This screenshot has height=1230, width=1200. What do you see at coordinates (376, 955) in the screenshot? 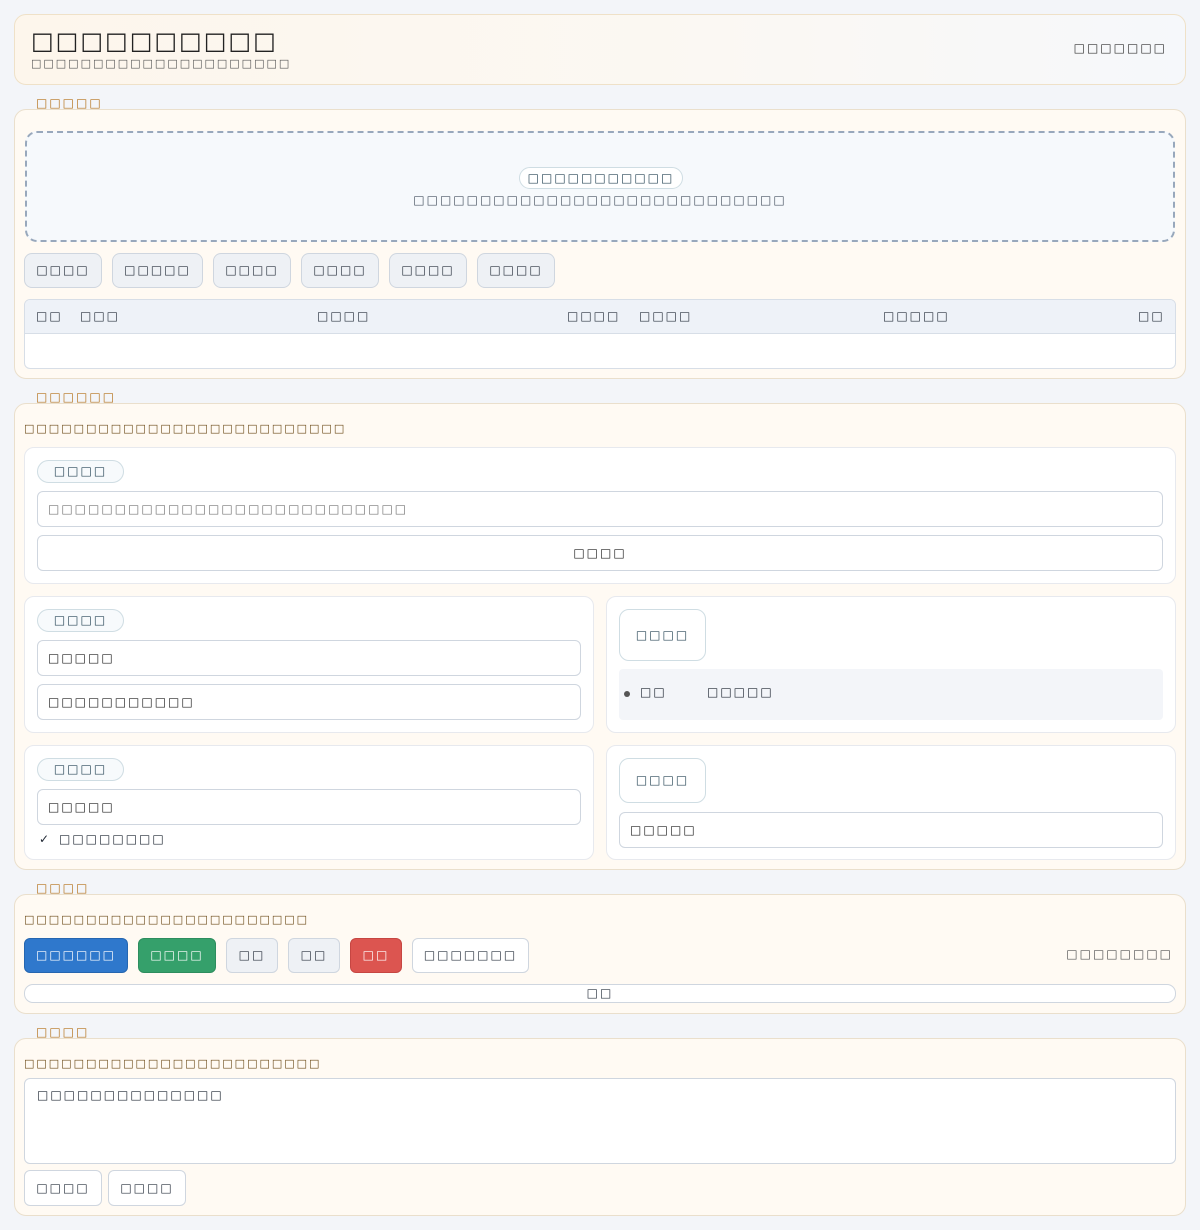
I see `danger-button: □□` at bounding box center [376, 955].